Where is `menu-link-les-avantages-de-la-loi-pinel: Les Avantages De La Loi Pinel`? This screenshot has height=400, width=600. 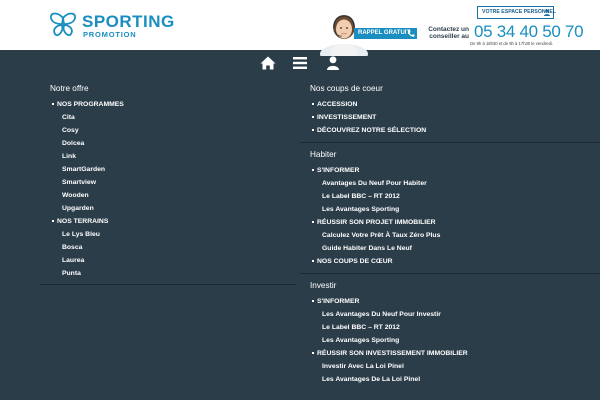
menu-link-les-avantages-de-la-loi-pinel: Les Avantages De La Loi Pinel is located at coordinates (450, 379).